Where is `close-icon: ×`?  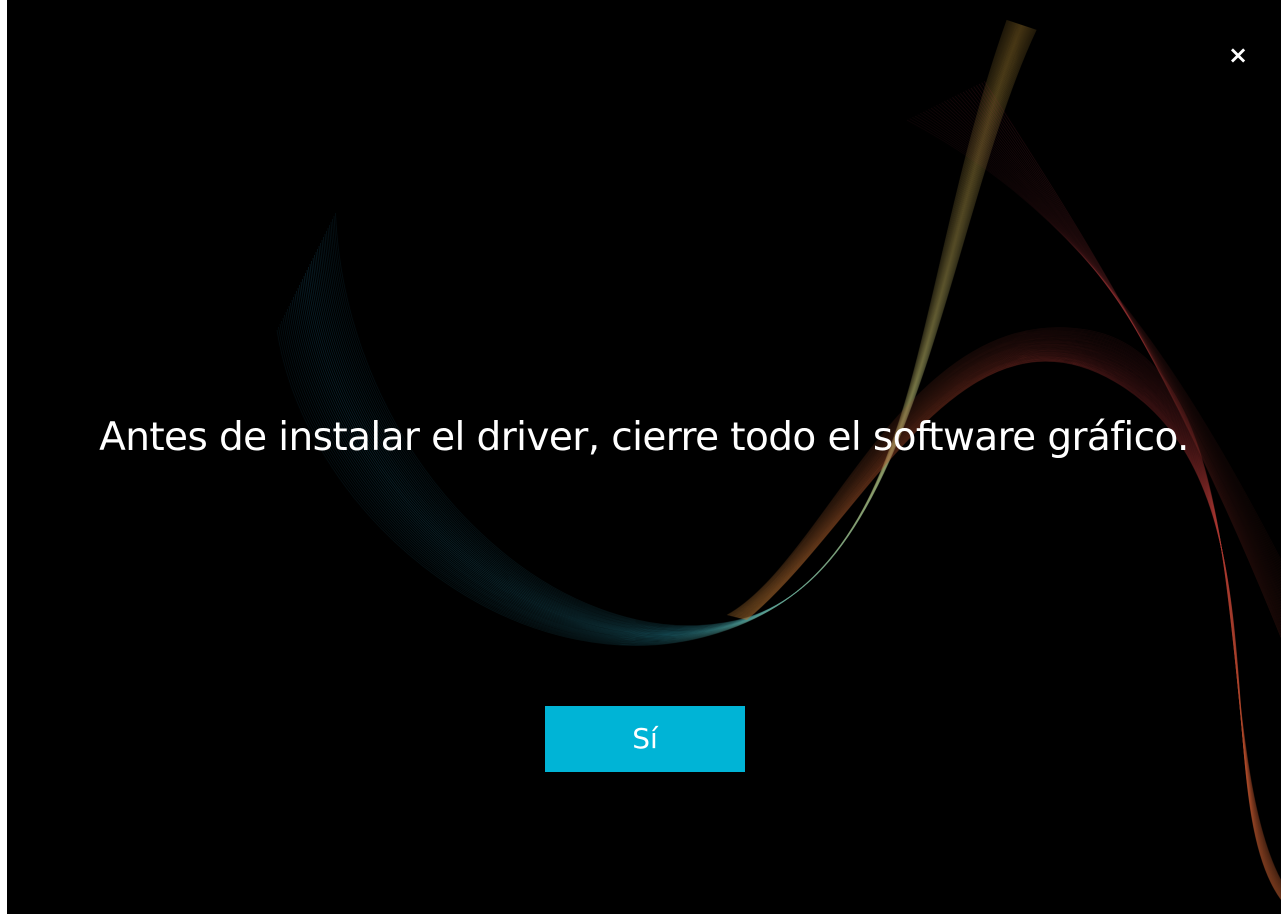
close-icon: × is located at coordinates (1238, 55).